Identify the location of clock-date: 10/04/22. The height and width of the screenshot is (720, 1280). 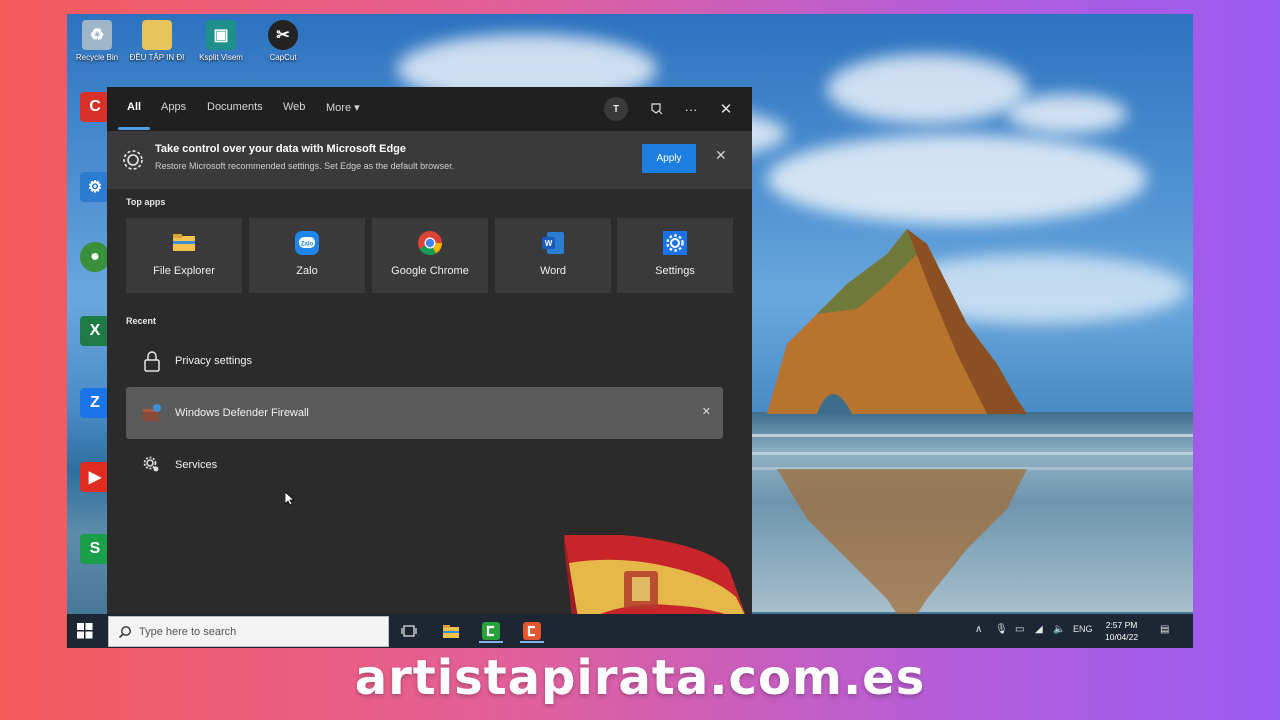
(1122, 637).